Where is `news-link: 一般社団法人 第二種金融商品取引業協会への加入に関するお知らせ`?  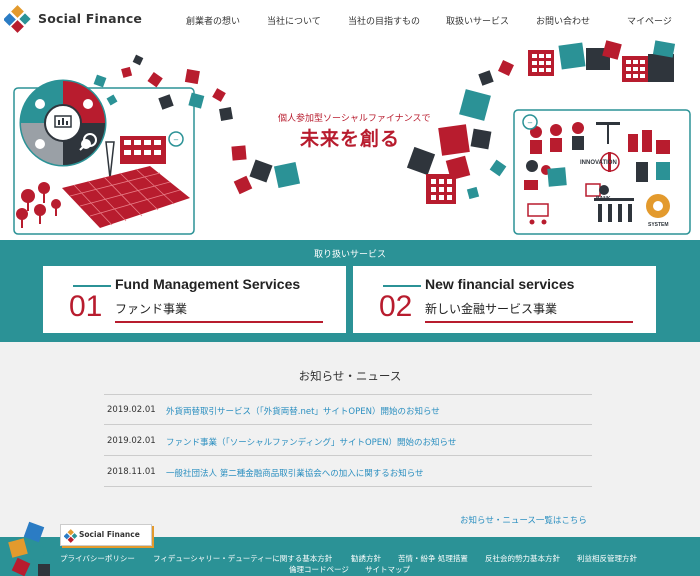 news-link: 一般社団法人 第二種金融商品取引業協会への加入に関するお知らせ is located at coordinates (295, 473).